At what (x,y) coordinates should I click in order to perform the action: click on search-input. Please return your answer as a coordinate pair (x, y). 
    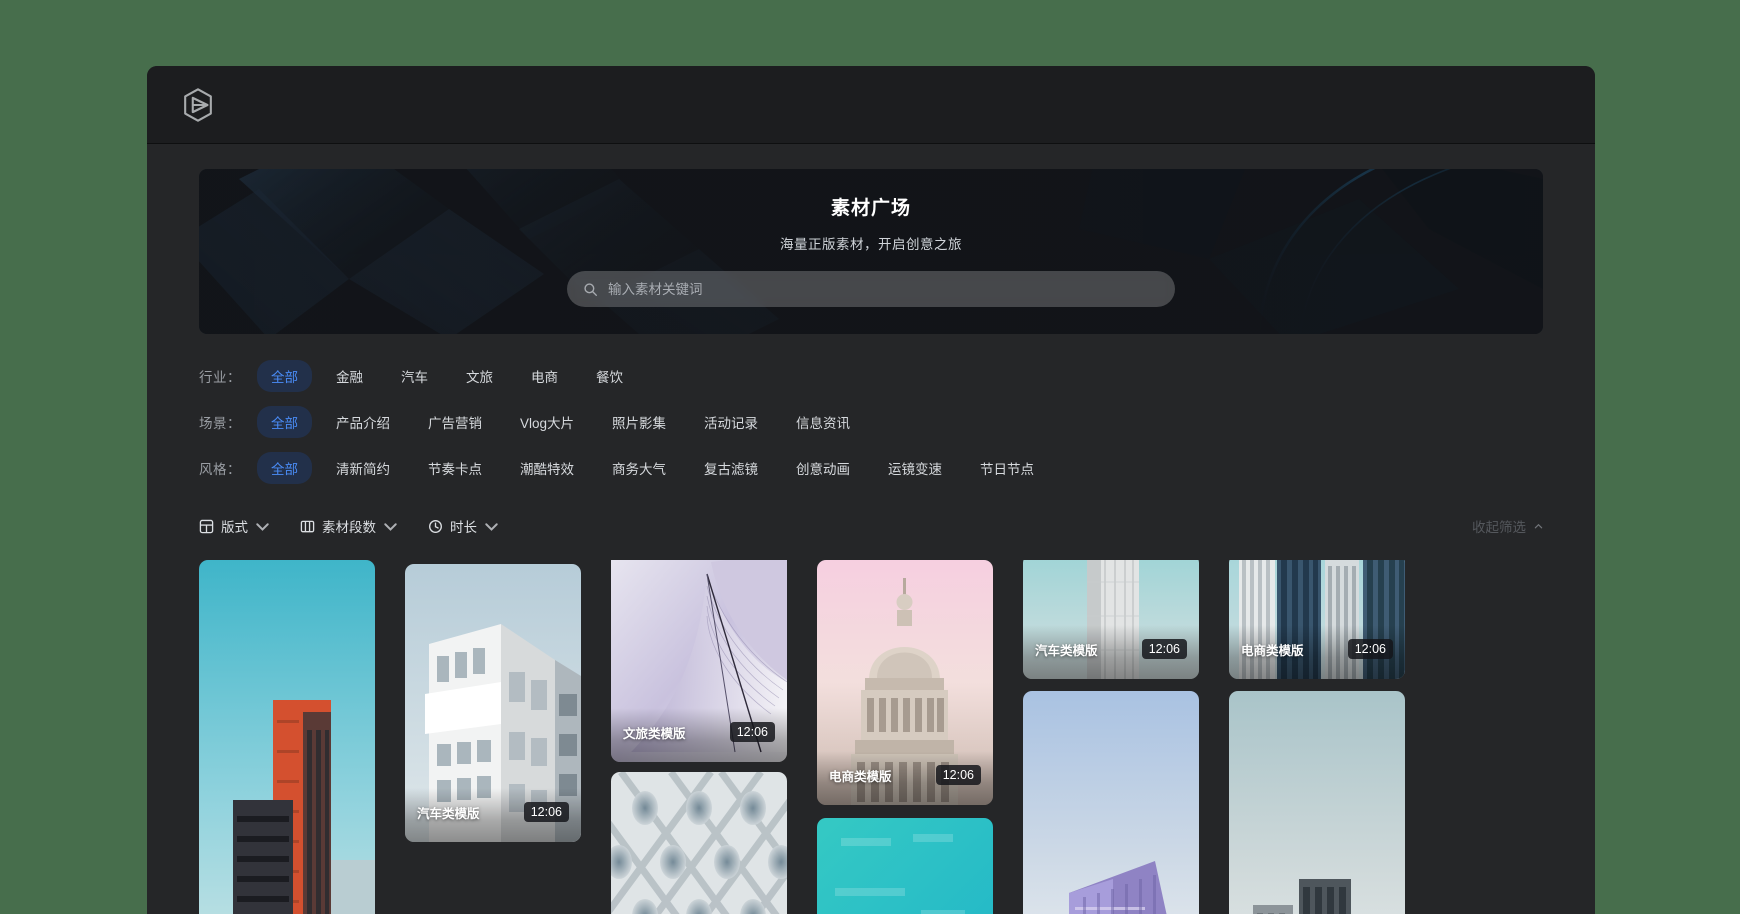
    Looking at the image, I should click on (883, 289).